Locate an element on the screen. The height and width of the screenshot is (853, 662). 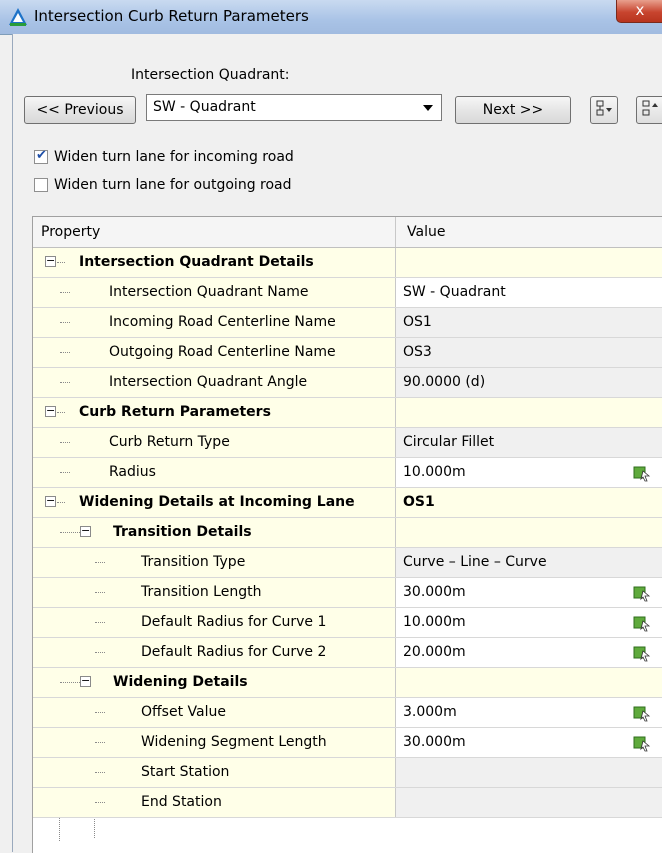
grid-row: Transition Length 30.000m is located at coordinates (347, 593).